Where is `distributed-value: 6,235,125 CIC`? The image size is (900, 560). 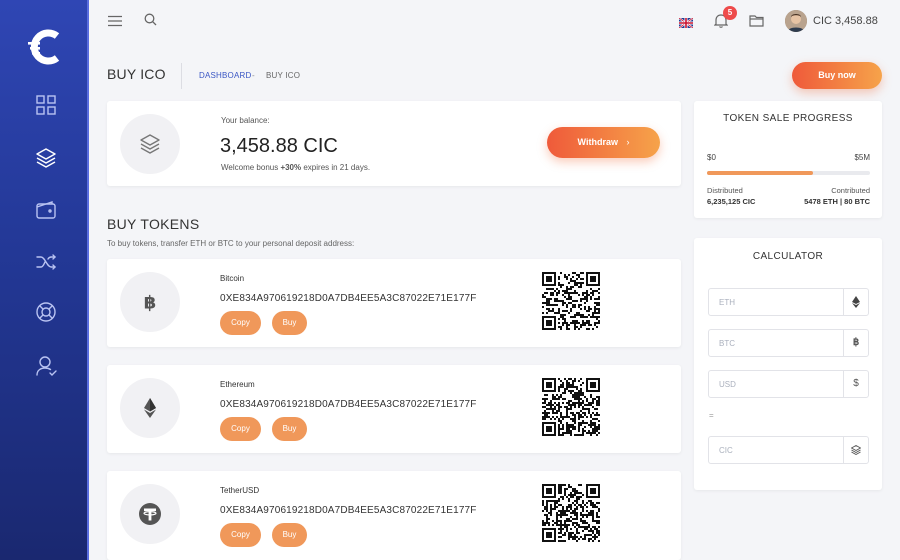 distributed-value: 6,235,125 CIC is located at coordinates (731, 201).